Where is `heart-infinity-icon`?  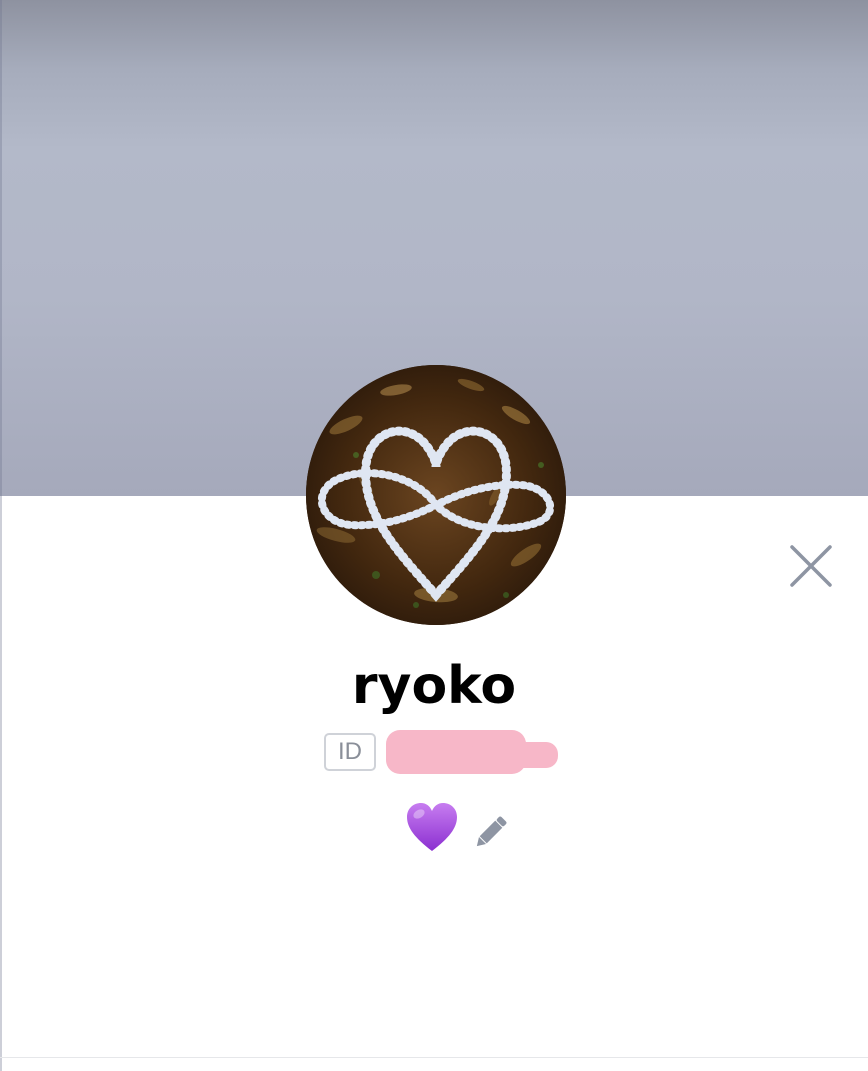 heart-infinity-icon is located at coordinates (436, 495).